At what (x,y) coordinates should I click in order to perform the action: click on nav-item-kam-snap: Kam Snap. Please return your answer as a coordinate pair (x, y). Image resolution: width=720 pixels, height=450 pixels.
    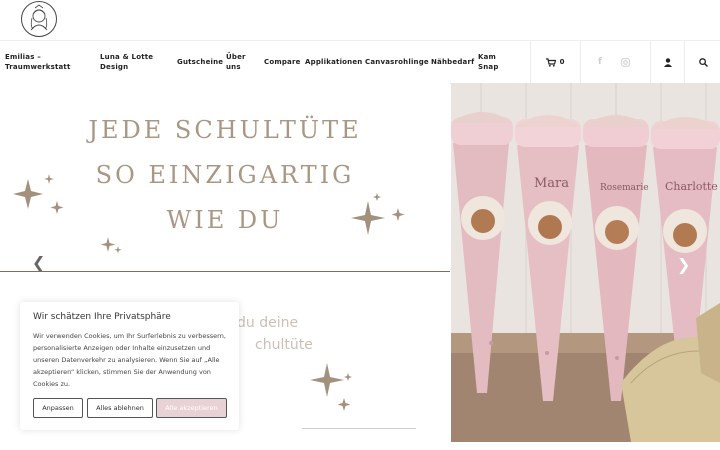
    Looking at the image, I should click on (496, 62).